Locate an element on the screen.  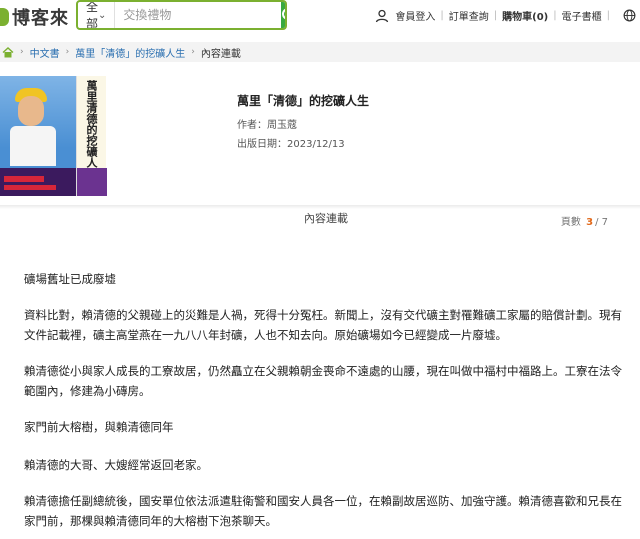
search-icon is located at coordinates (283, 14).